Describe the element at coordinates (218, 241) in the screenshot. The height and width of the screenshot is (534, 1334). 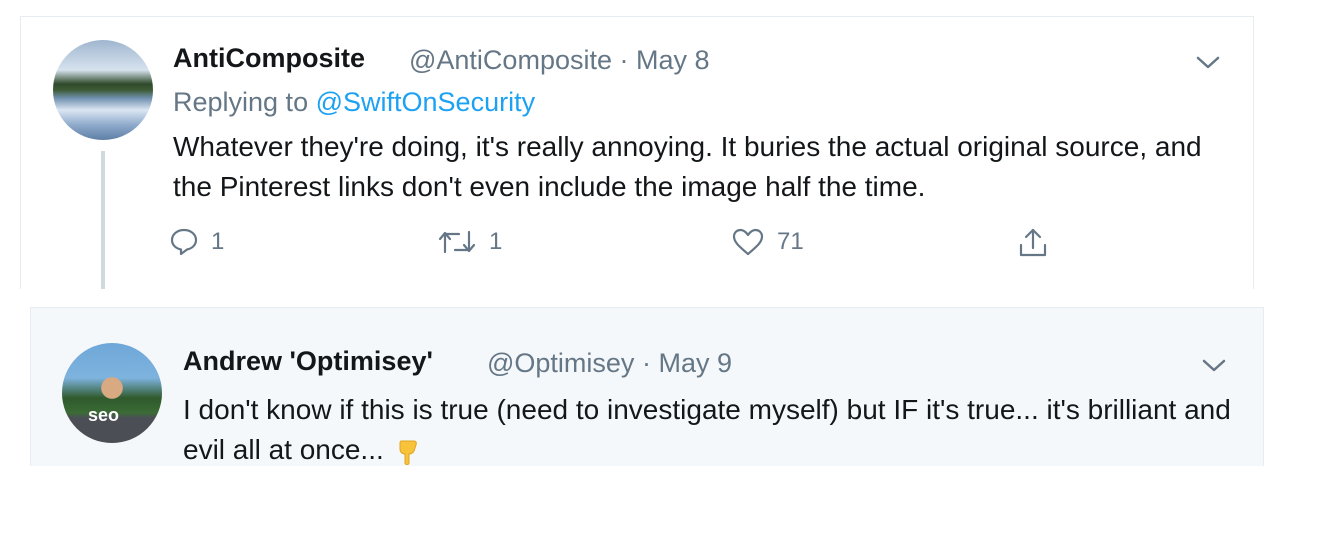
I see `reply-count: 1` at that location.